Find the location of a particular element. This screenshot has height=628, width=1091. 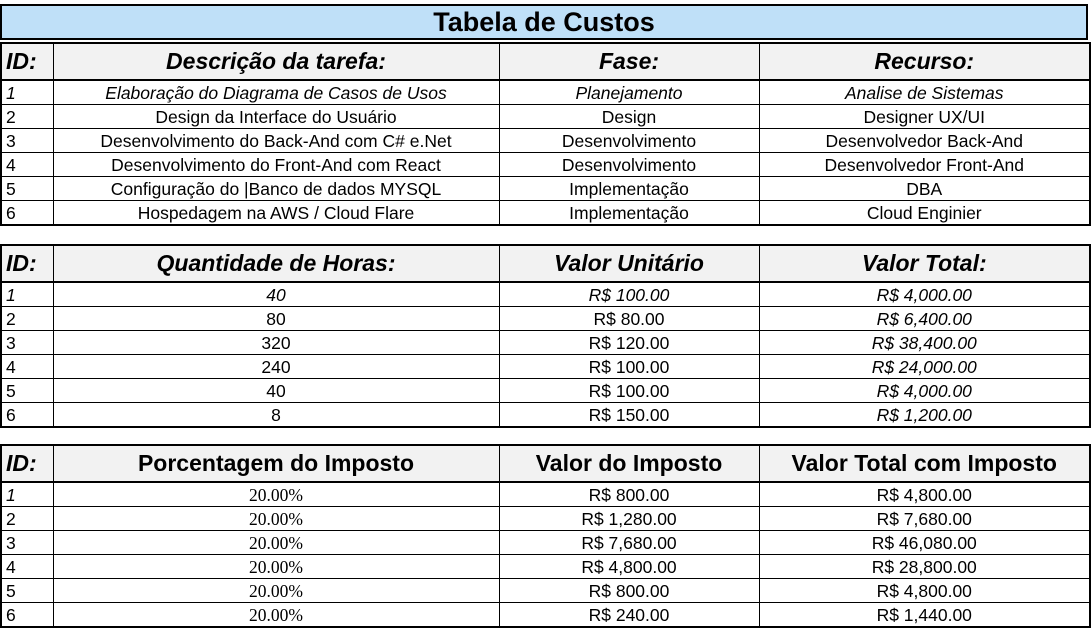

header-total-value: Valor Total: is located at coordinates (924, 263).